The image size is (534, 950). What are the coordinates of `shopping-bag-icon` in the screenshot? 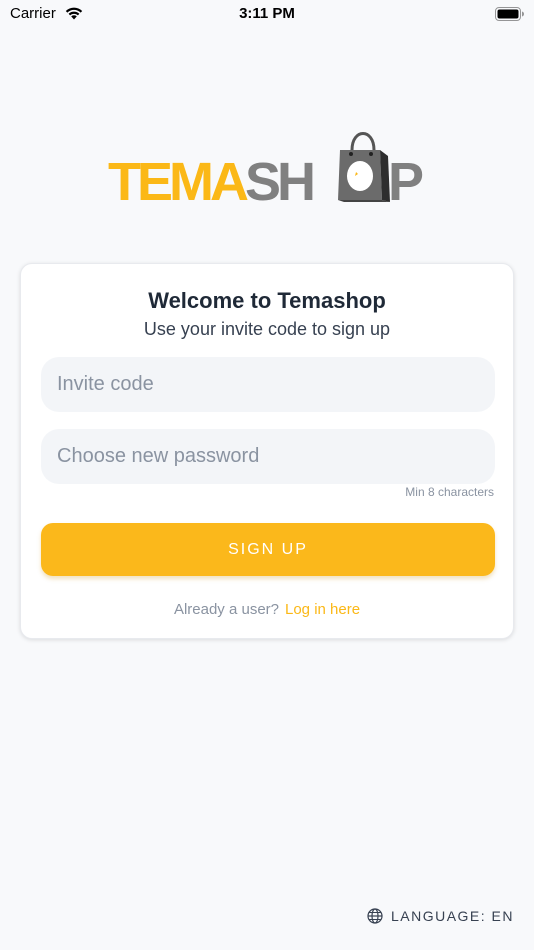 It's located at (363, 165).